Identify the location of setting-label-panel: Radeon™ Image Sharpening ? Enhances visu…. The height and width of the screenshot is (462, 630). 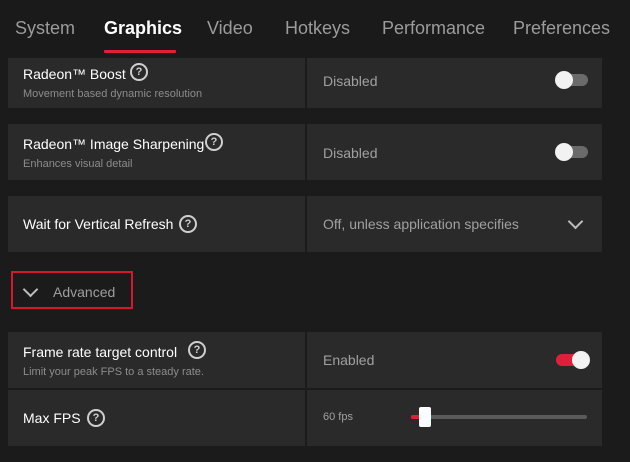
(156, 152).